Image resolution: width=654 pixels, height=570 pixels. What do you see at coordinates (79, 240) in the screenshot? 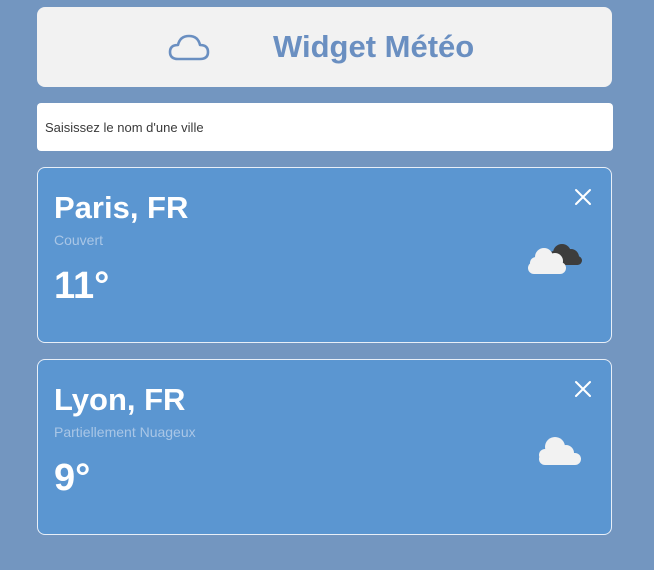
I see `card-weather-description: Couvert` at bounding box center [79, 240].